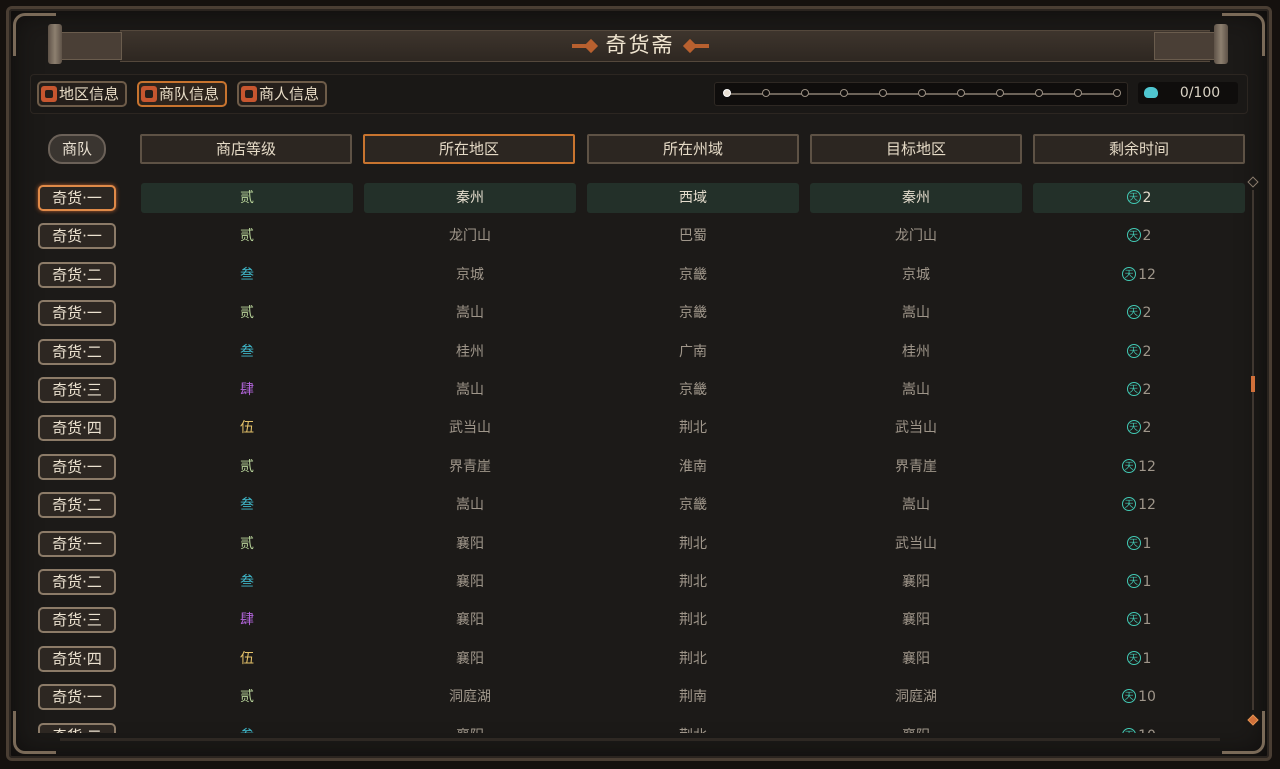 This screenshot has width=1280, height=769. What do you see at coordinates (640, 739) in the screenshot?
I see `bottom-divider` at bounding box center [640, 739].